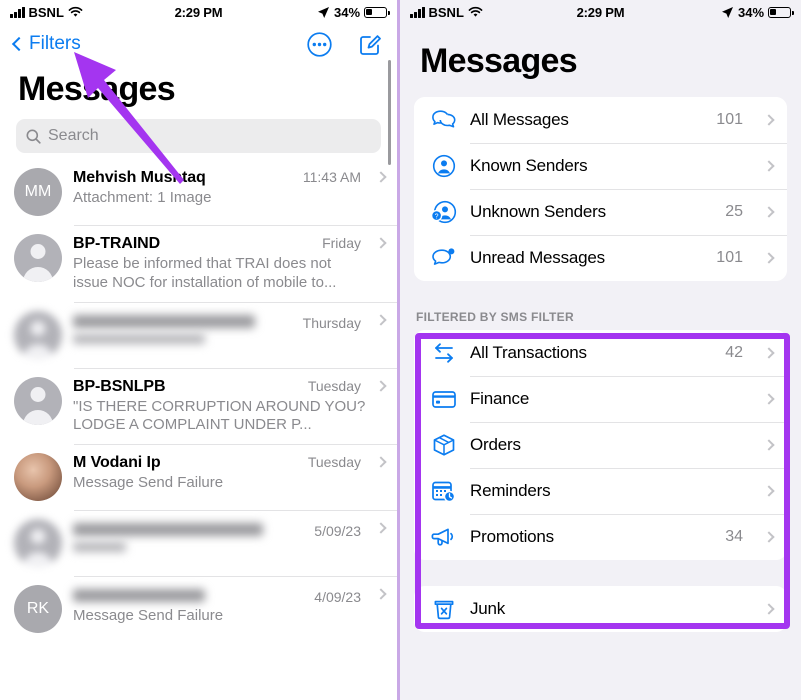 This screenshot has width=801, height=700. I want to click on list-item: RK 4/09/23 Message Send Failure, so click(198, 609).